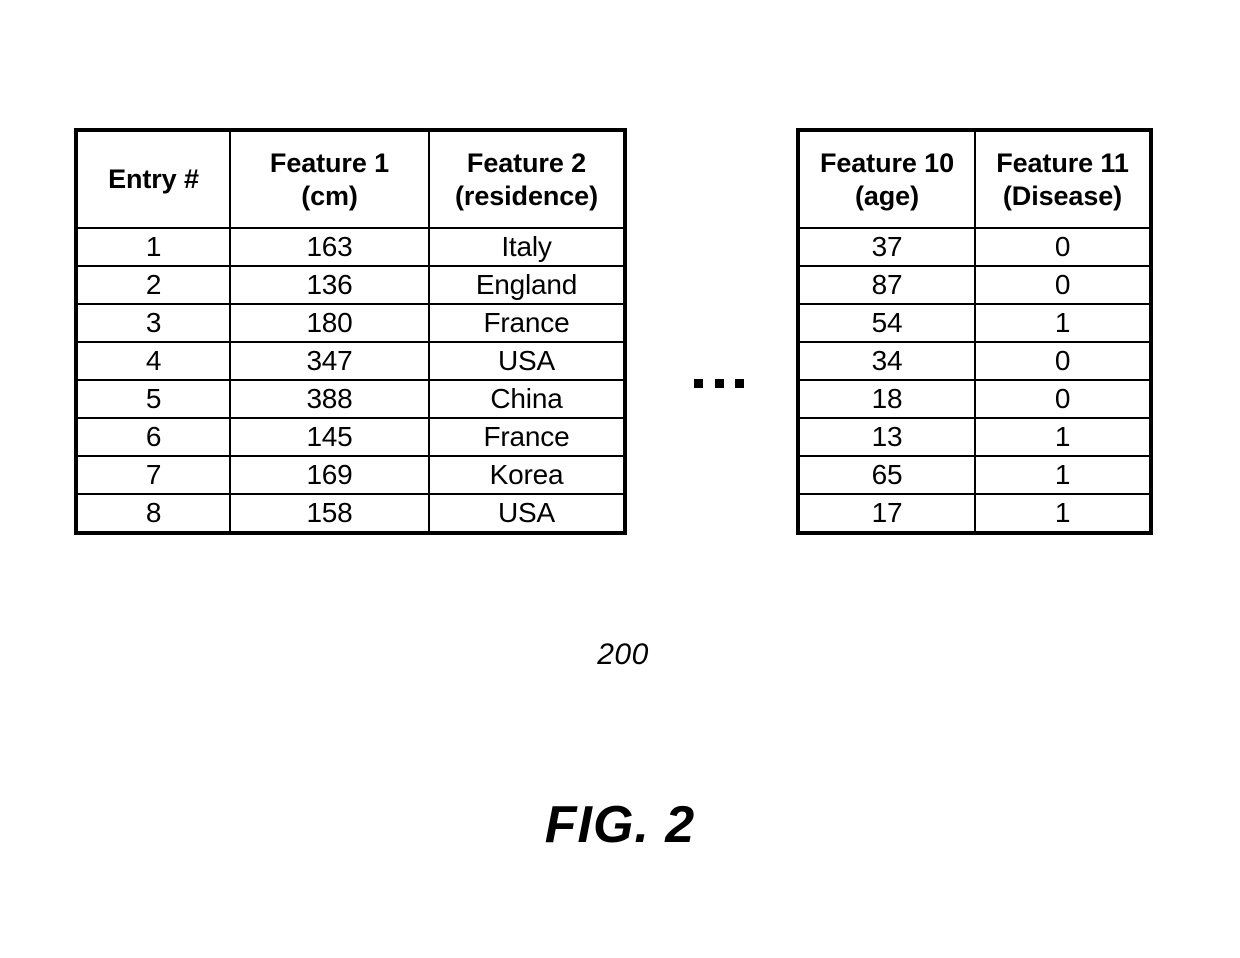 The image size is (1240, 958). I want to click on column-header-feature-11: Feature 11 (Disease), so click(1063, 179).